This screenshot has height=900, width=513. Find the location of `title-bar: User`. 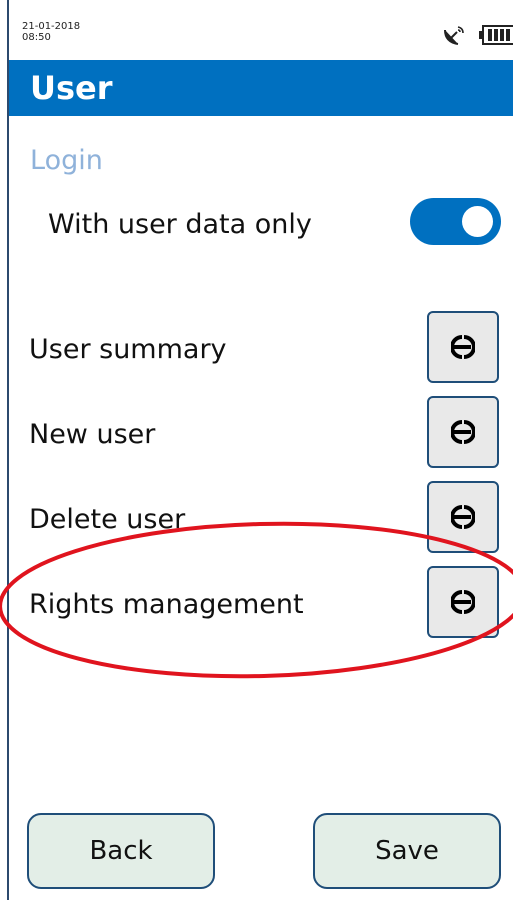

title-bar: User is located at coordinates (261, 88).